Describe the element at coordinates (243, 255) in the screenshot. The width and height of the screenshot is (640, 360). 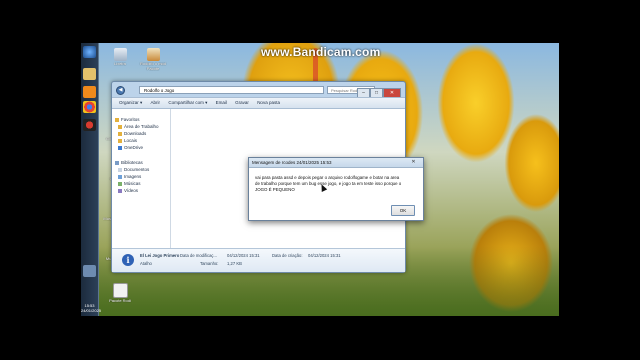
I see `details-modified-value: 04/12/2024 15:31` at that location.